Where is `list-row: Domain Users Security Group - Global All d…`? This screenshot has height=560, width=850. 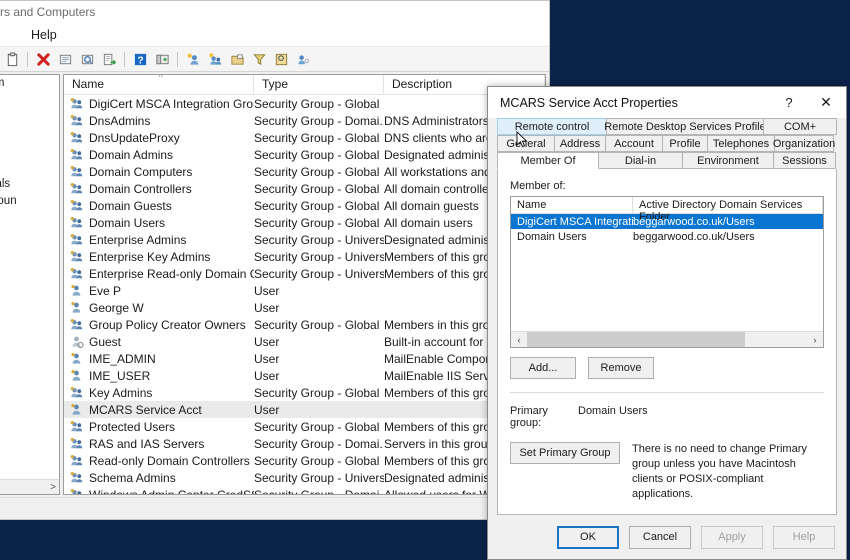 list-row: Domain Users Security Group - Global All d… is located at coordinates (304, 222).